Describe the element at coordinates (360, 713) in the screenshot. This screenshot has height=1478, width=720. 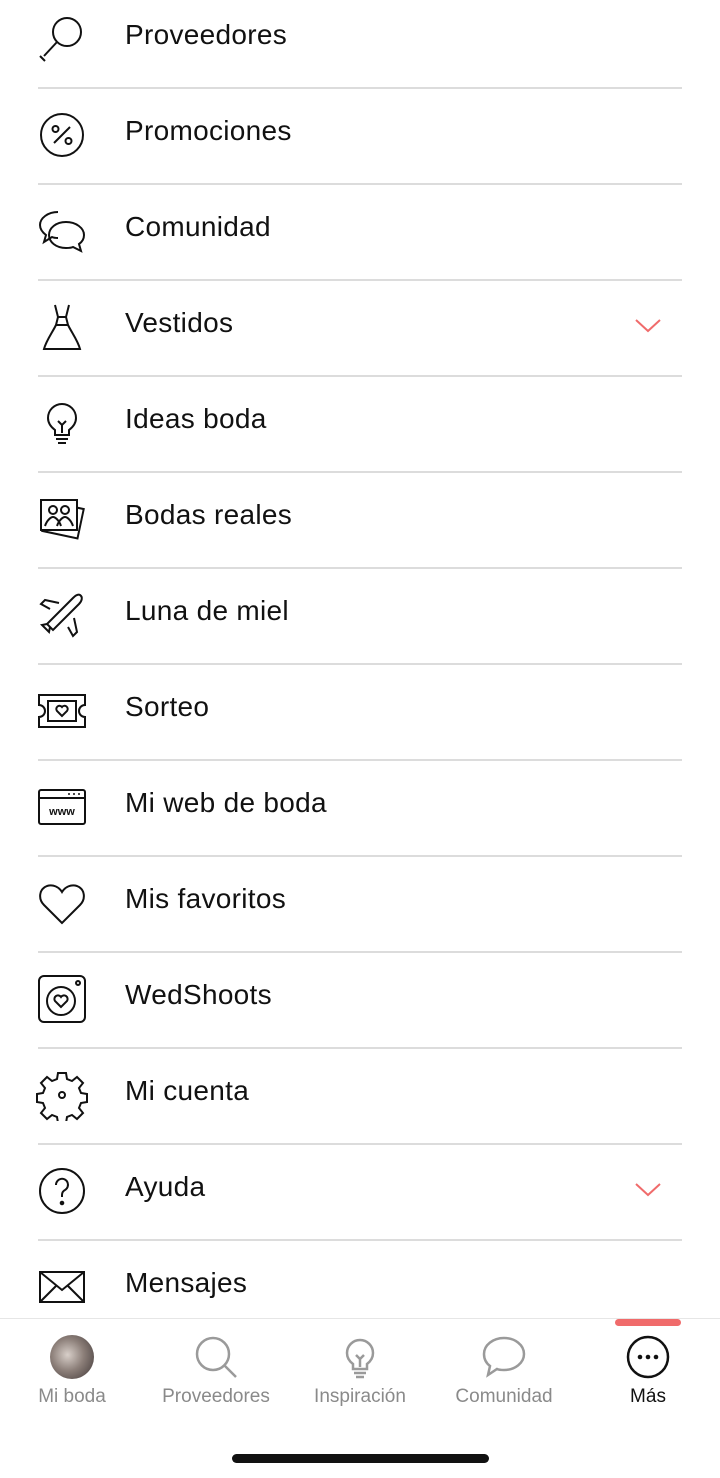
I see `menu-item-sorteo: Sorteo` at that location.